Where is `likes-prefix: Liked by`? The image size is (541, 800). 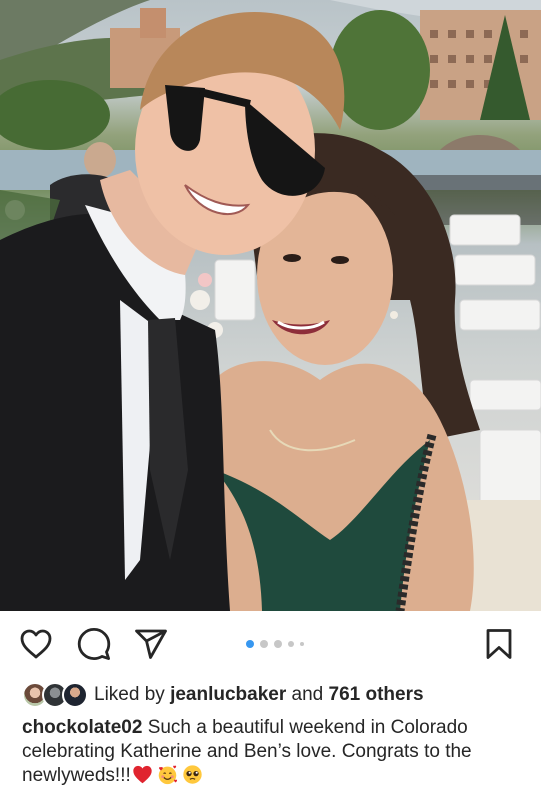
likes-prefix: Liked by is located at coordinates (129, 694).